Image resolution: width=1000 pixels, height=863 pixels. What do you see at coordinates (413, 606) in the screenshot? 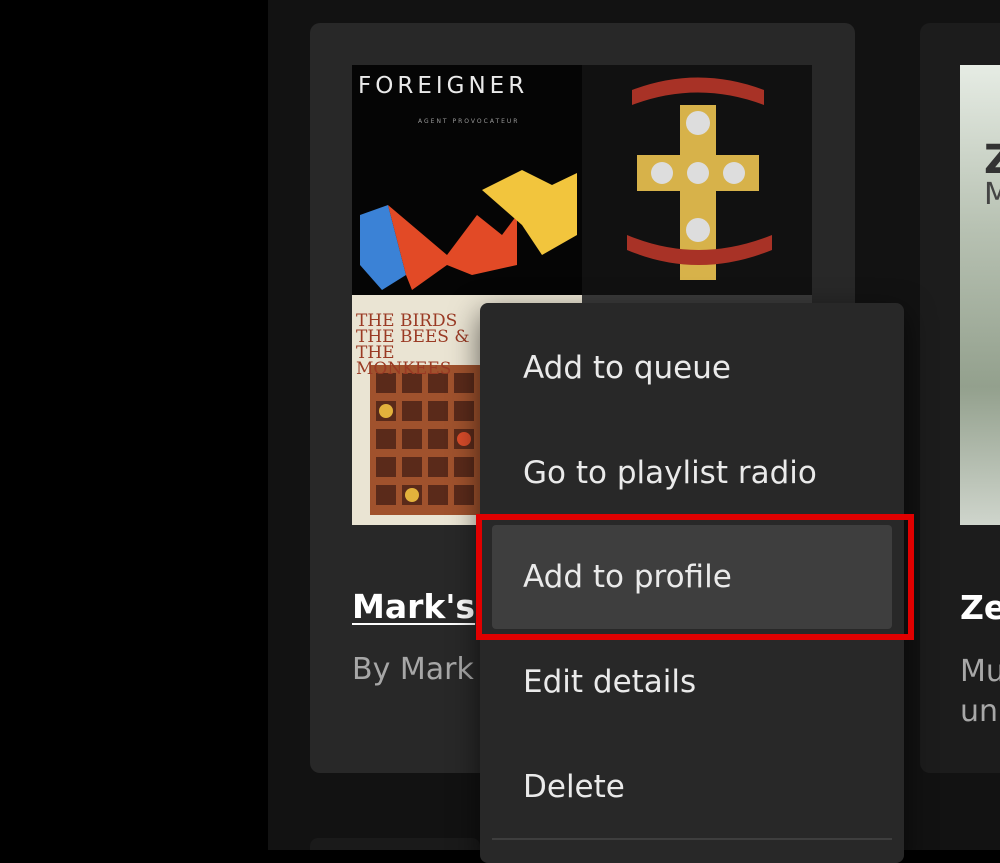
I see `playlist-title-link: Mark's` at bounding box center [413, 606].